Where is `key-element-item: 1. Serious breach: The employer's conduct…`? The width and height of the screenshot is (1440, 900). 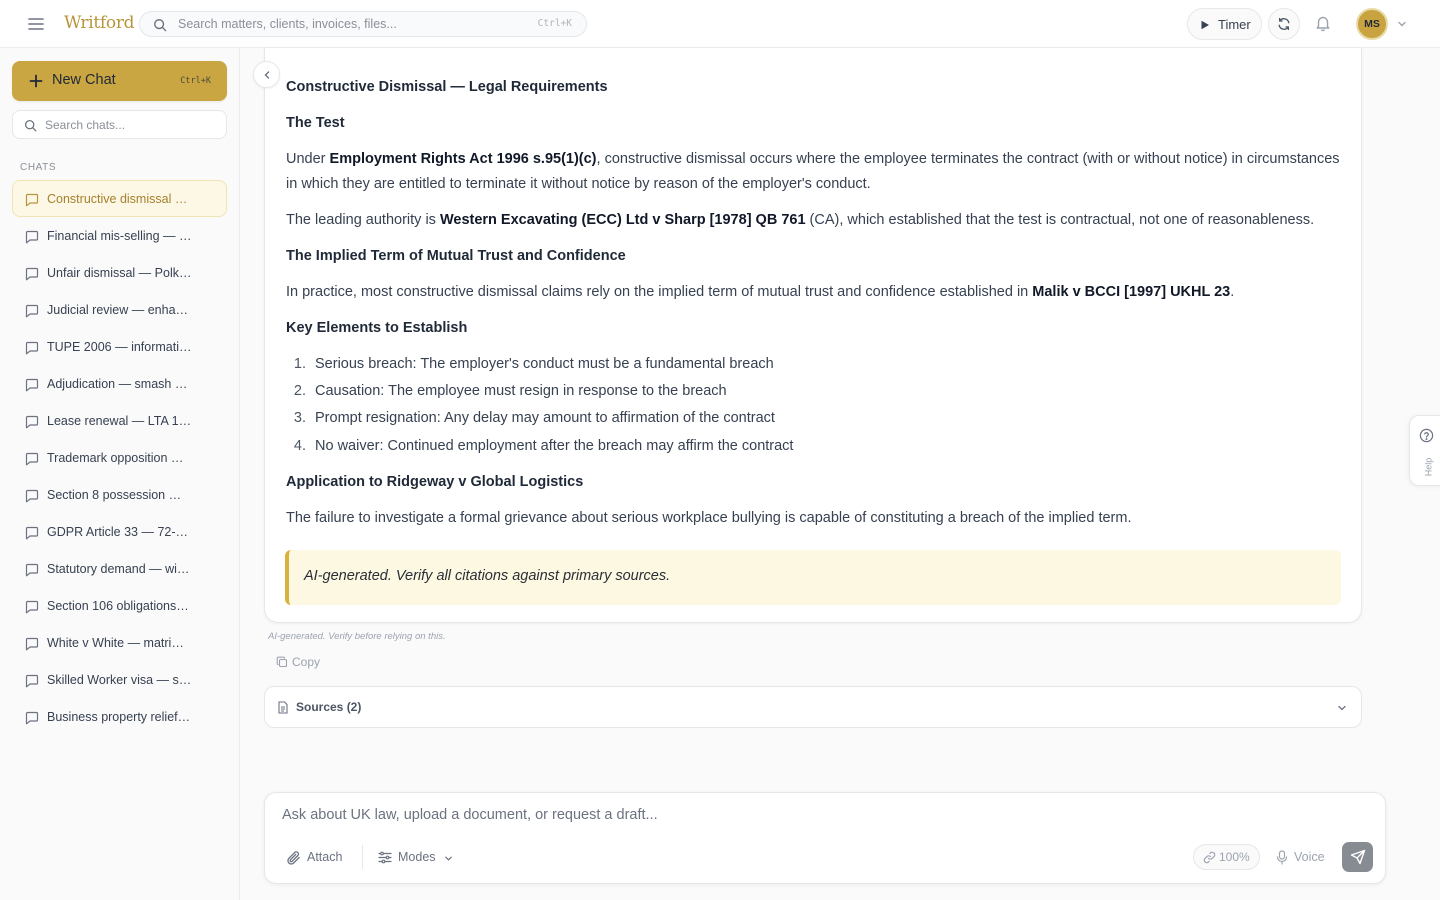
key-element-item: 1. Serious breach: The employer's conduct… is located at coordinates (530, 364).